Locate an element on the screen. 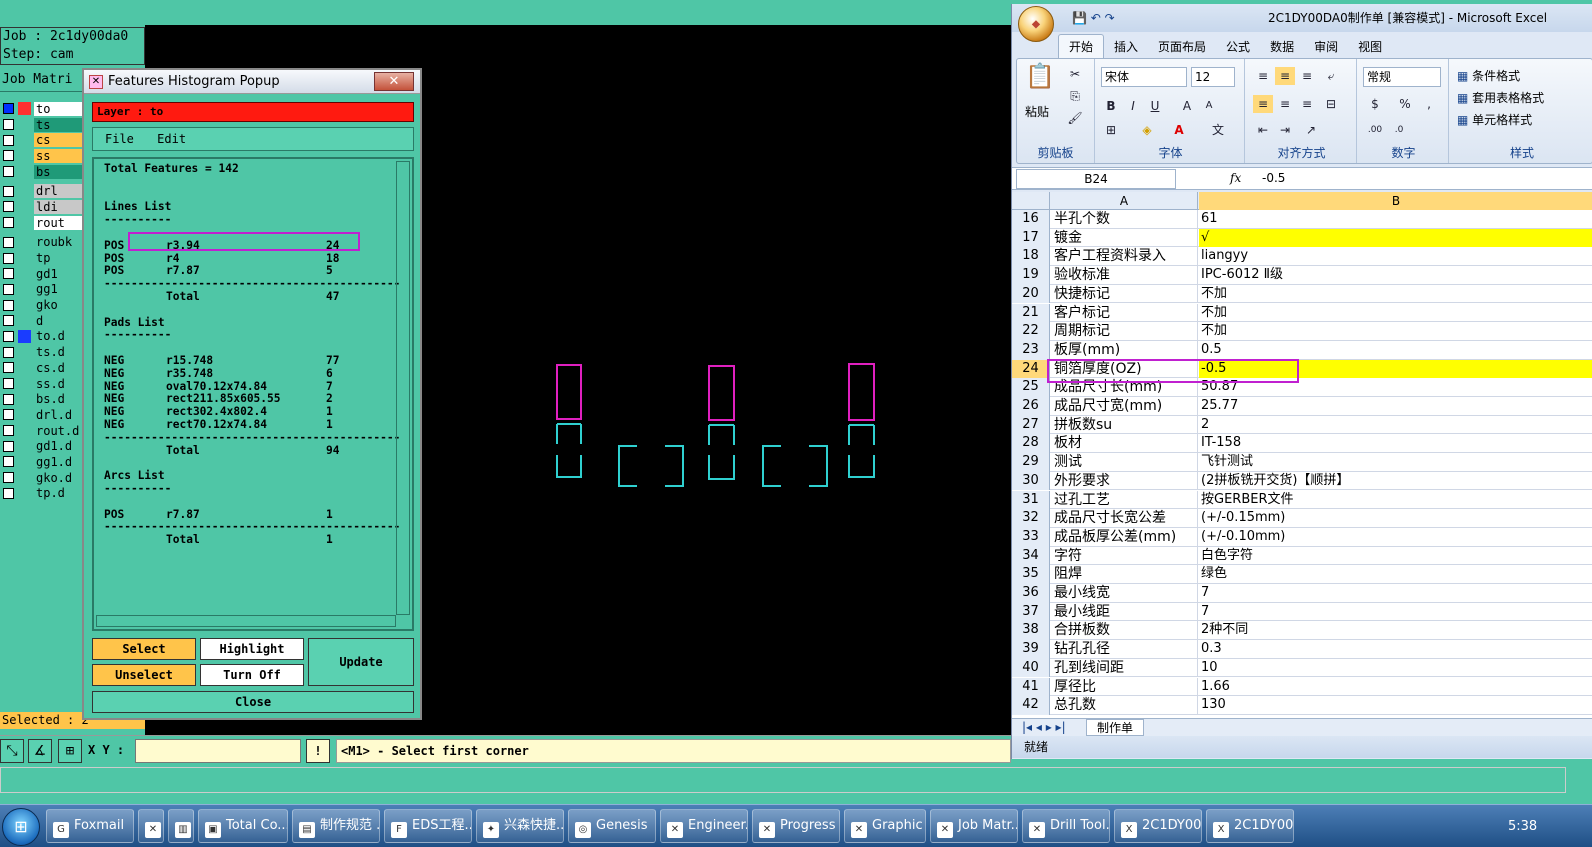 This screenshot has height=847, width=1592. cell-b: 0.3 is located at coordinates (1395, 649).